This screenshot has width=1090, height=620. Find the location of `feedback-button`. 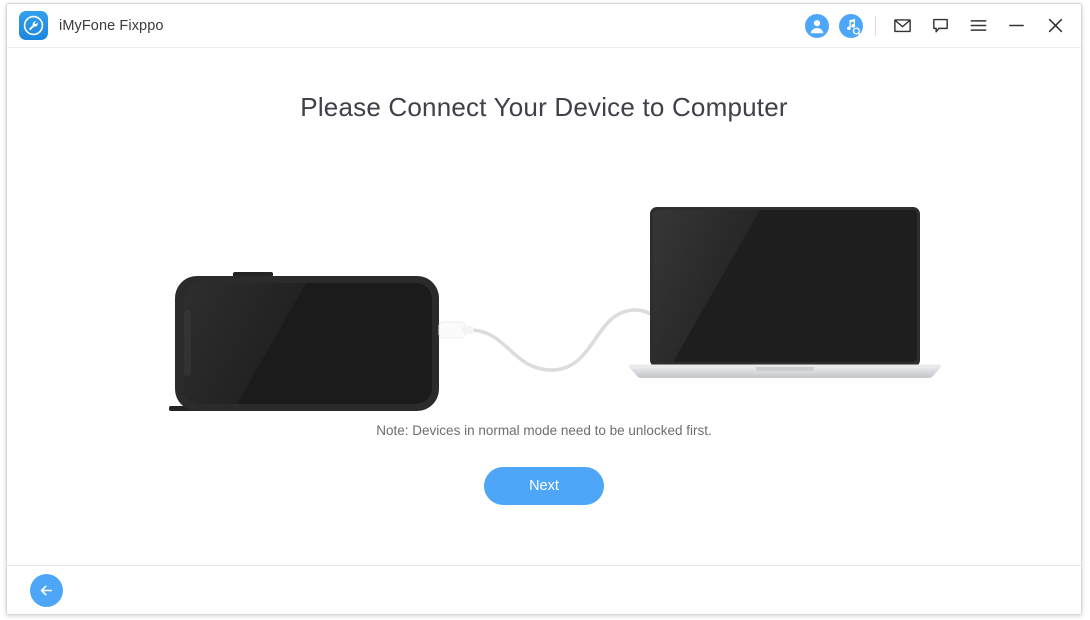

feedback-button is located at coordinates (940, 25).